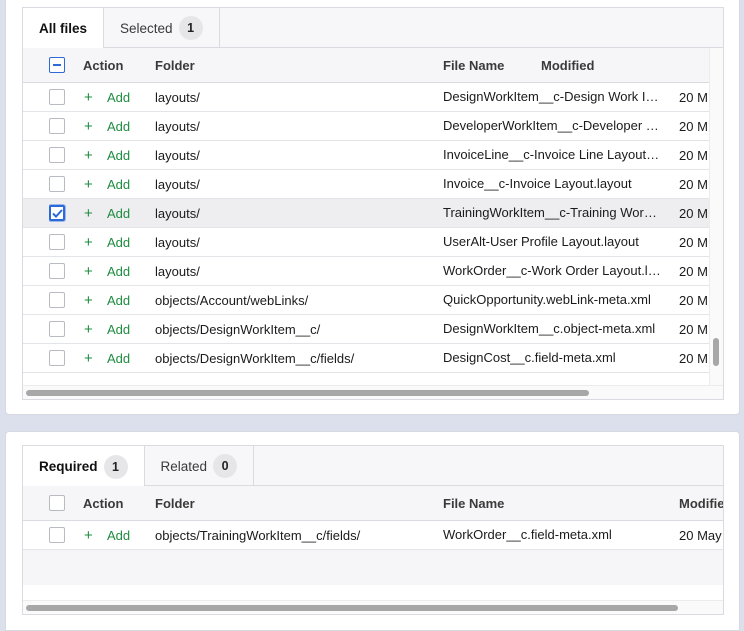 The width and height of the screenshot is (744, 631). I want to click on file-name-cell: WorkOrder__c-Work Order Layout.layout, so click(552, 270).